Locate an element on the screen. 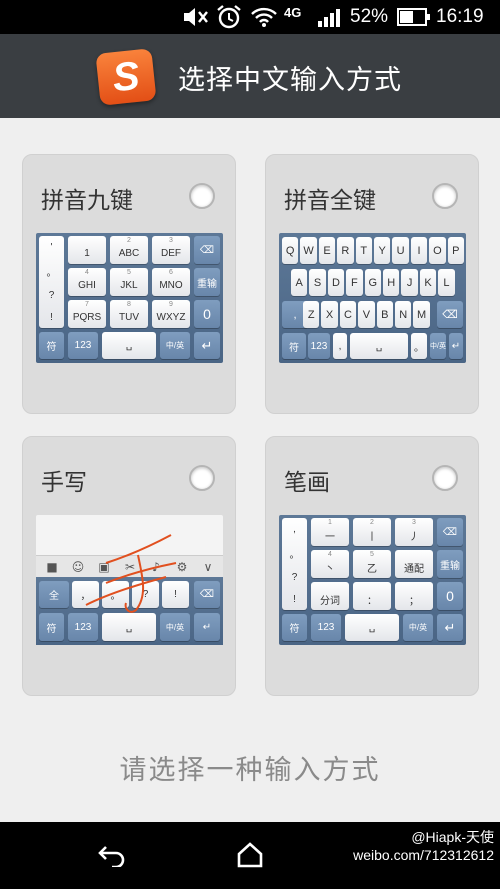 The width and height of the screenshot is (500, 889). key: W is located at coordinates (308, 250).